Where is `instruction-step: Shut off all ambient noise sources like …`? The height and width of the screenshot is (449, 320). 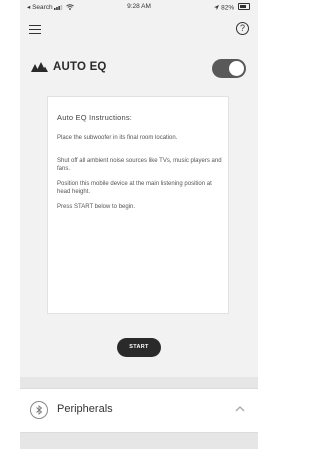 instruction-step: Shut off all ambient noise sources like … is located at coordinates (139, 165).